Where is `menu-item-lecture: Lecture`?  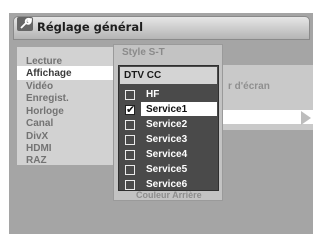
menu-item-lecture: Lecture is located at coordinates (44, 61).